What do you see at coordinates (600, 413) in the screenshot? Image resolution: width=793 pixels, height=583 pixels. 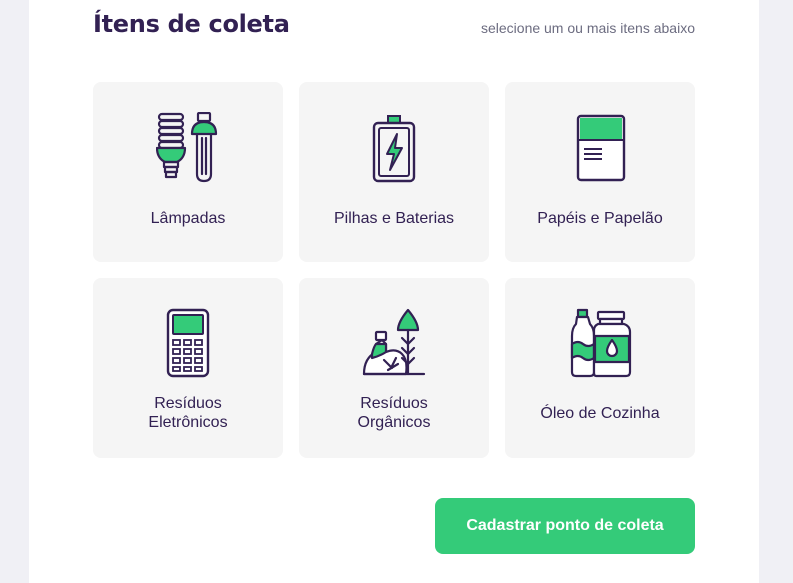 I see `item-label: Óleo de Cozinha` at bounding box center [600, 413].